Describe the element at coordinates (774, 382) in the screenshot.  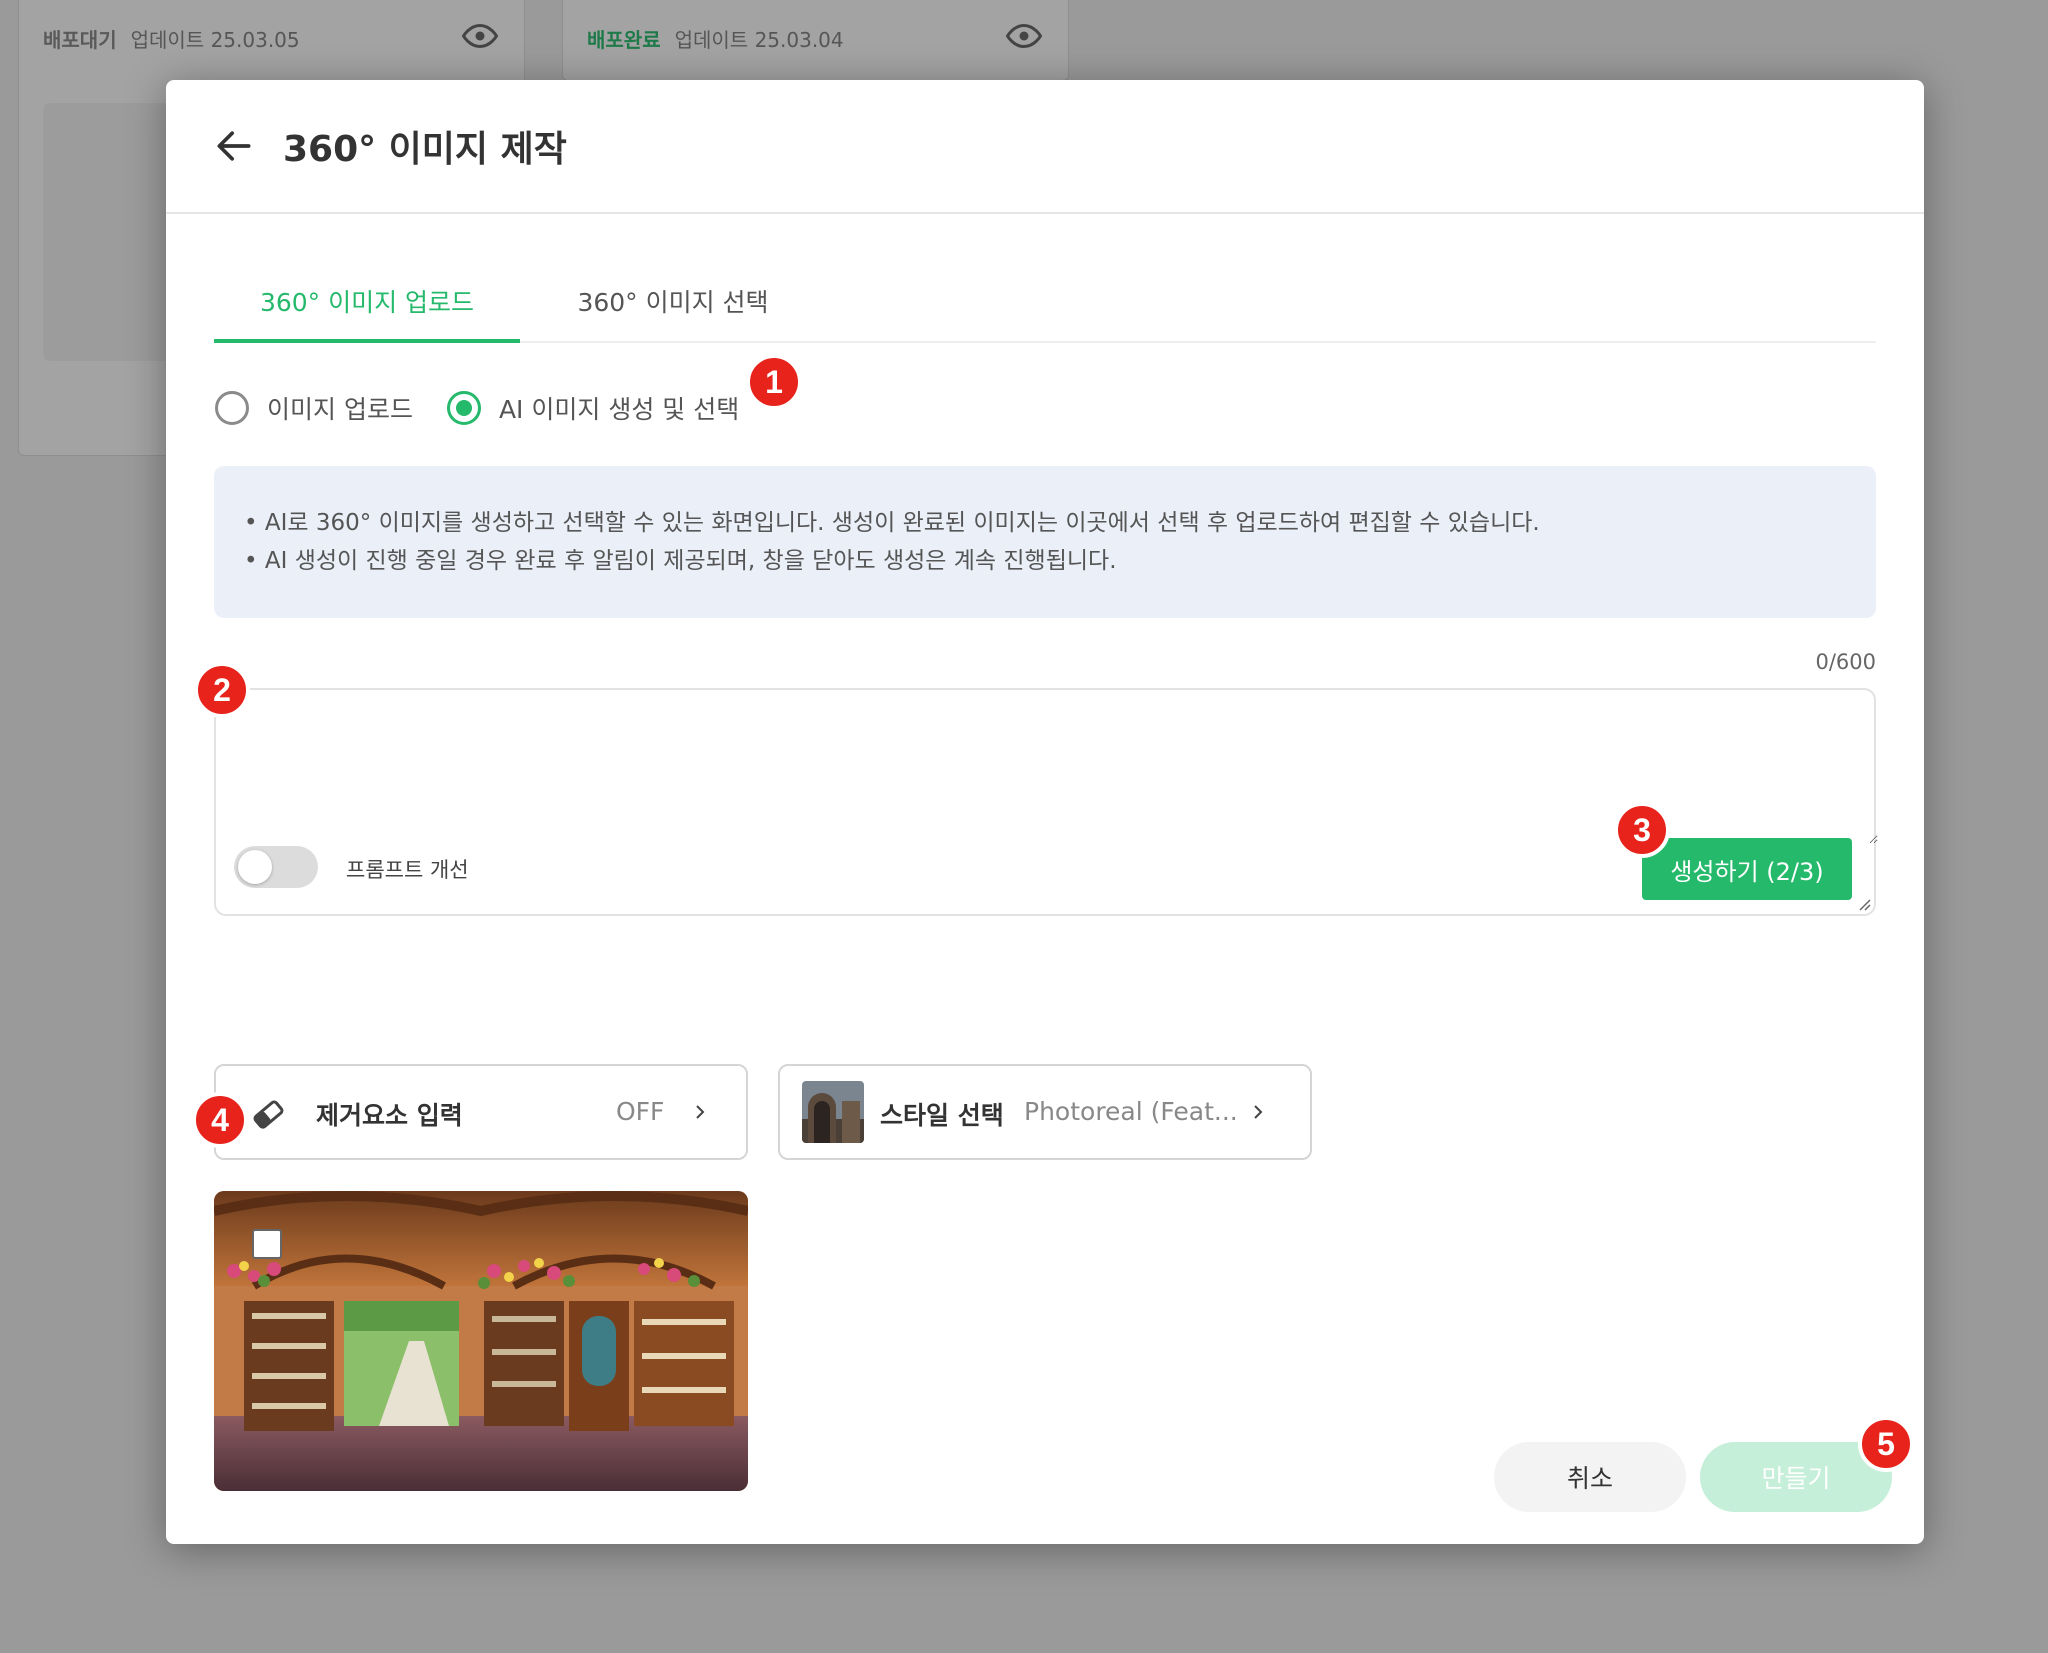
I see `annotation-marker-1: 1` at that location.